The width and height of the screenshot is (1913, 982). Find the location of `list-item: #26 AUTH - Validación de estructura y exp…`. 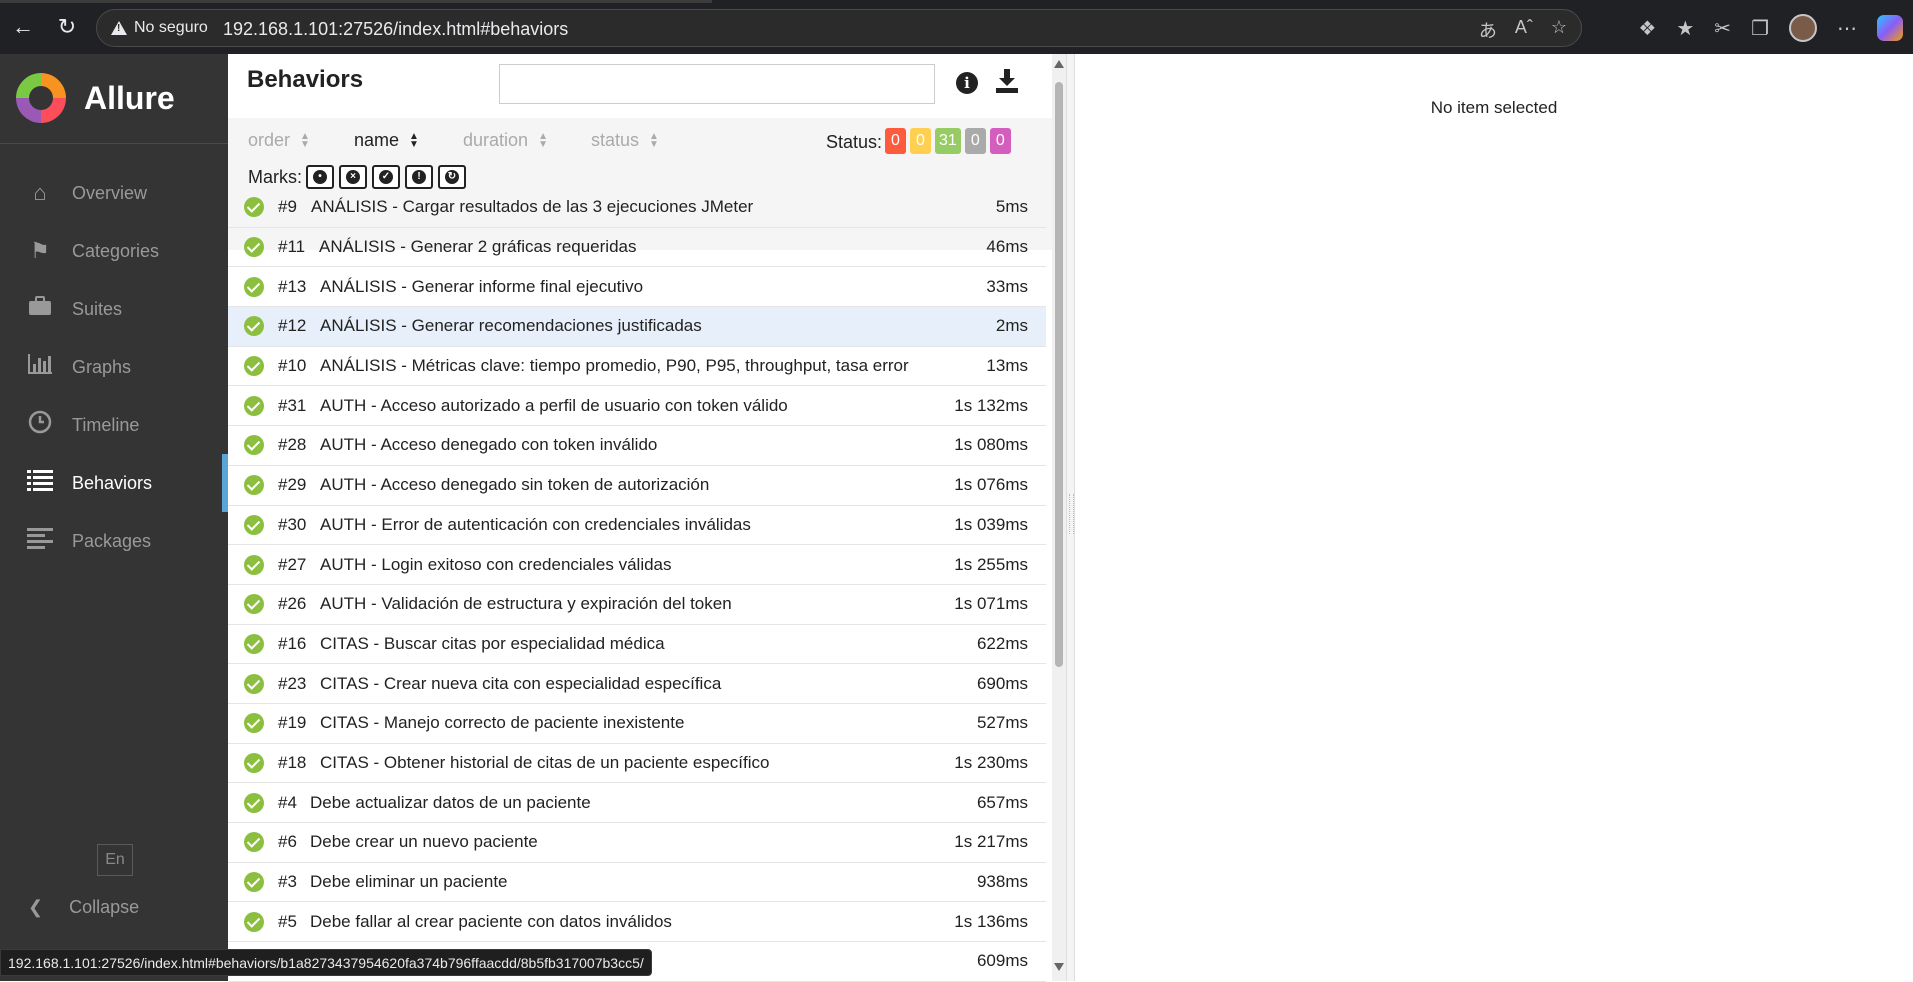

list-item: #26 AUTH - Validación de estructura y exp… is located at coordinates (637, 605).